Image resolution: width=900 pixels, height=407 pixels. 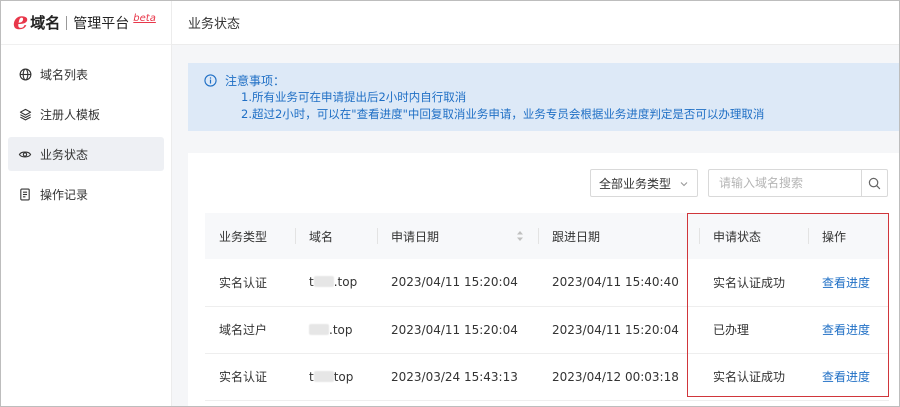 I want to click on business-type-select-value: 全部业务类型, so click(x=635, y=183).